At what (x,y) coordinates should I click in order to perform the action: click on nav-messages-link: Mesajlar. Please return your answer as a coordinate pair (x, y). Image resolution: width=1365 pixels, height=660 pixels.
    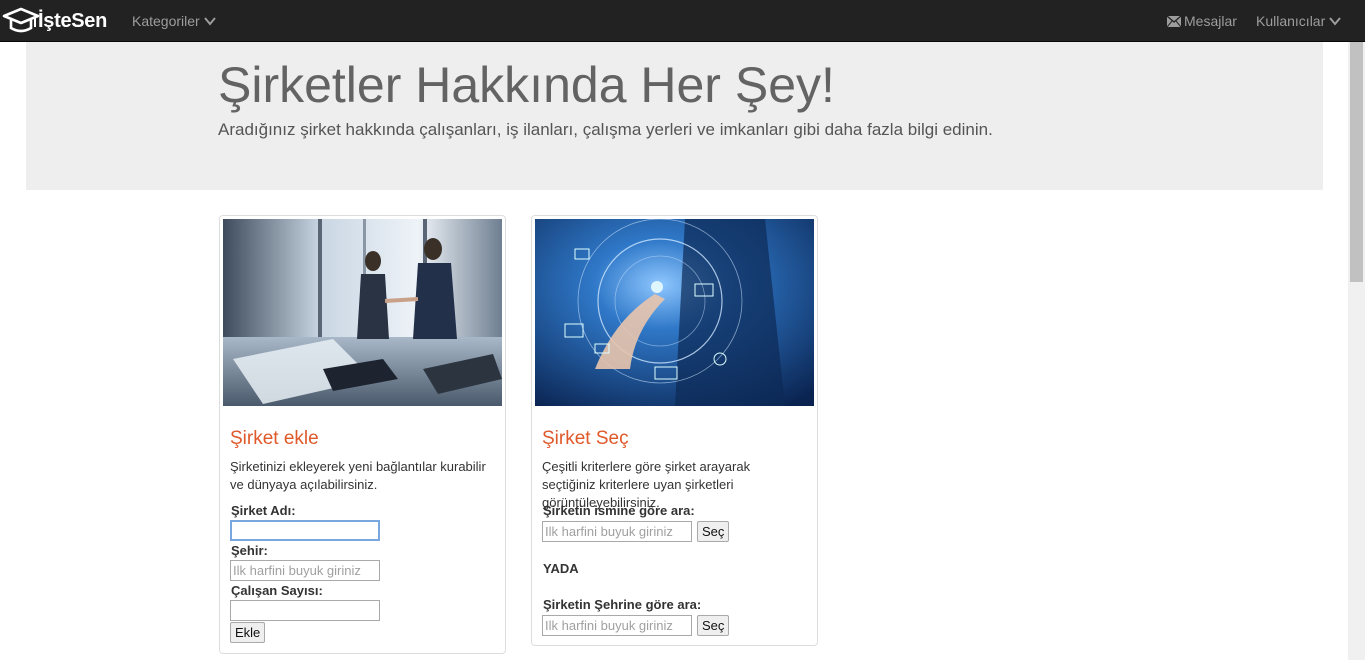
    Looking at the image, I should click on (1202, 21).